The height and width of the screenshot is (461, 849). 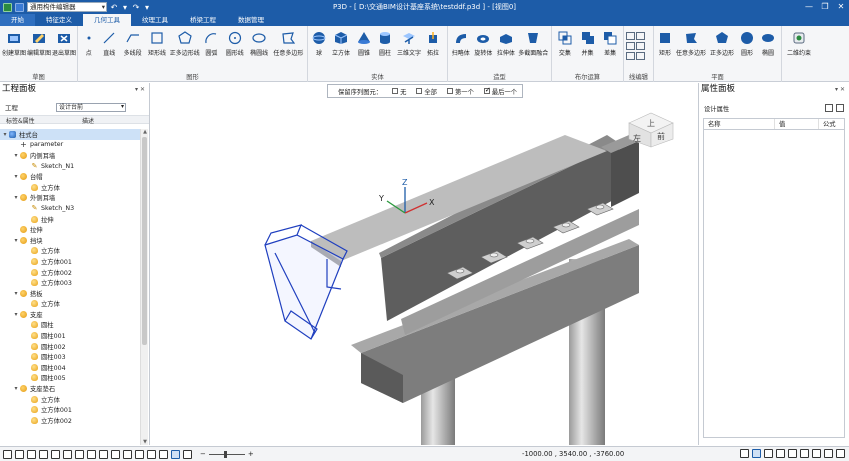 I want to click on pan-icon, so click(x=55, y=454).